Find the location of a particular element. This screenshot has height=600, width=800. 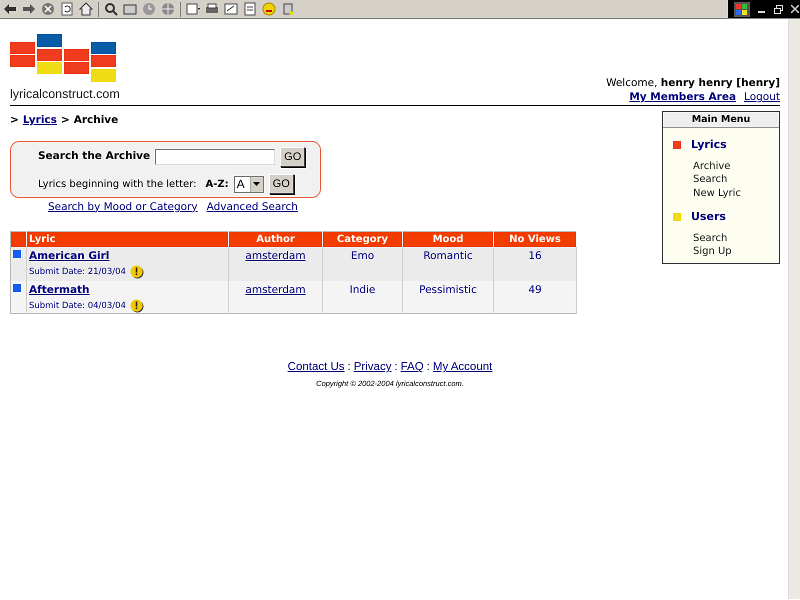

refresh-icon is located at coordinates (67, 9).